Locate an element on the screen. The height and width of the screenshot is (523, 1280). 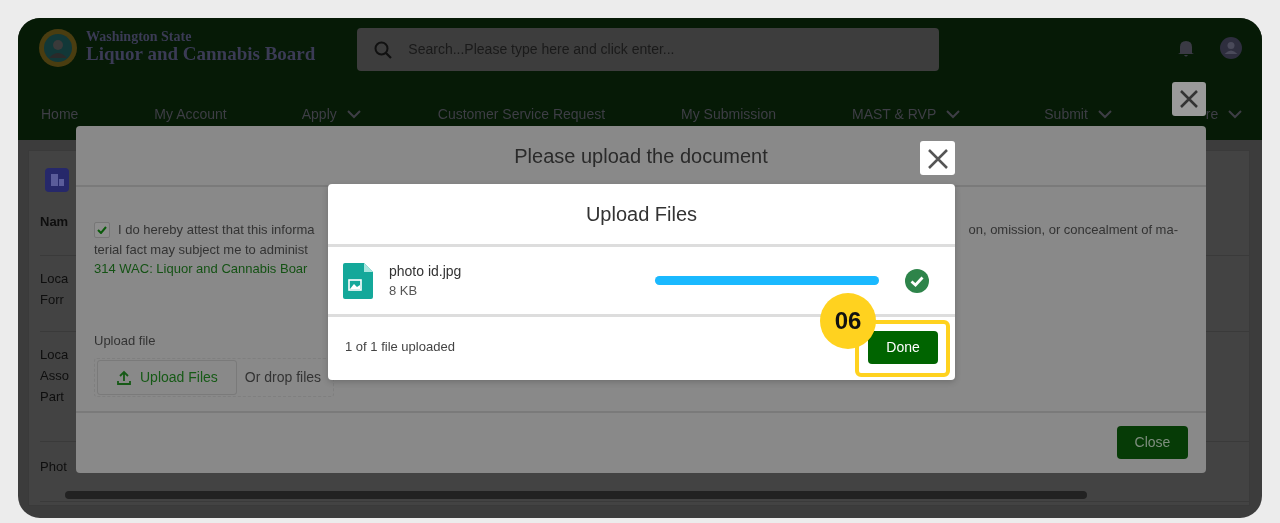
file-name: photo id.jpg is located at coordinates (425, 271).